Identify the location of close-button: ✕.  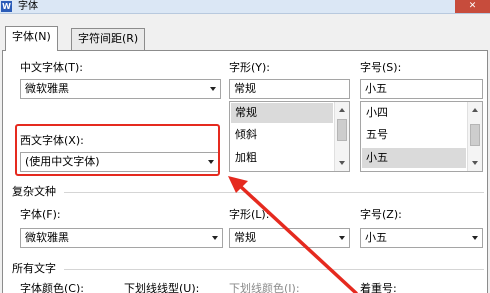
(472, 6).